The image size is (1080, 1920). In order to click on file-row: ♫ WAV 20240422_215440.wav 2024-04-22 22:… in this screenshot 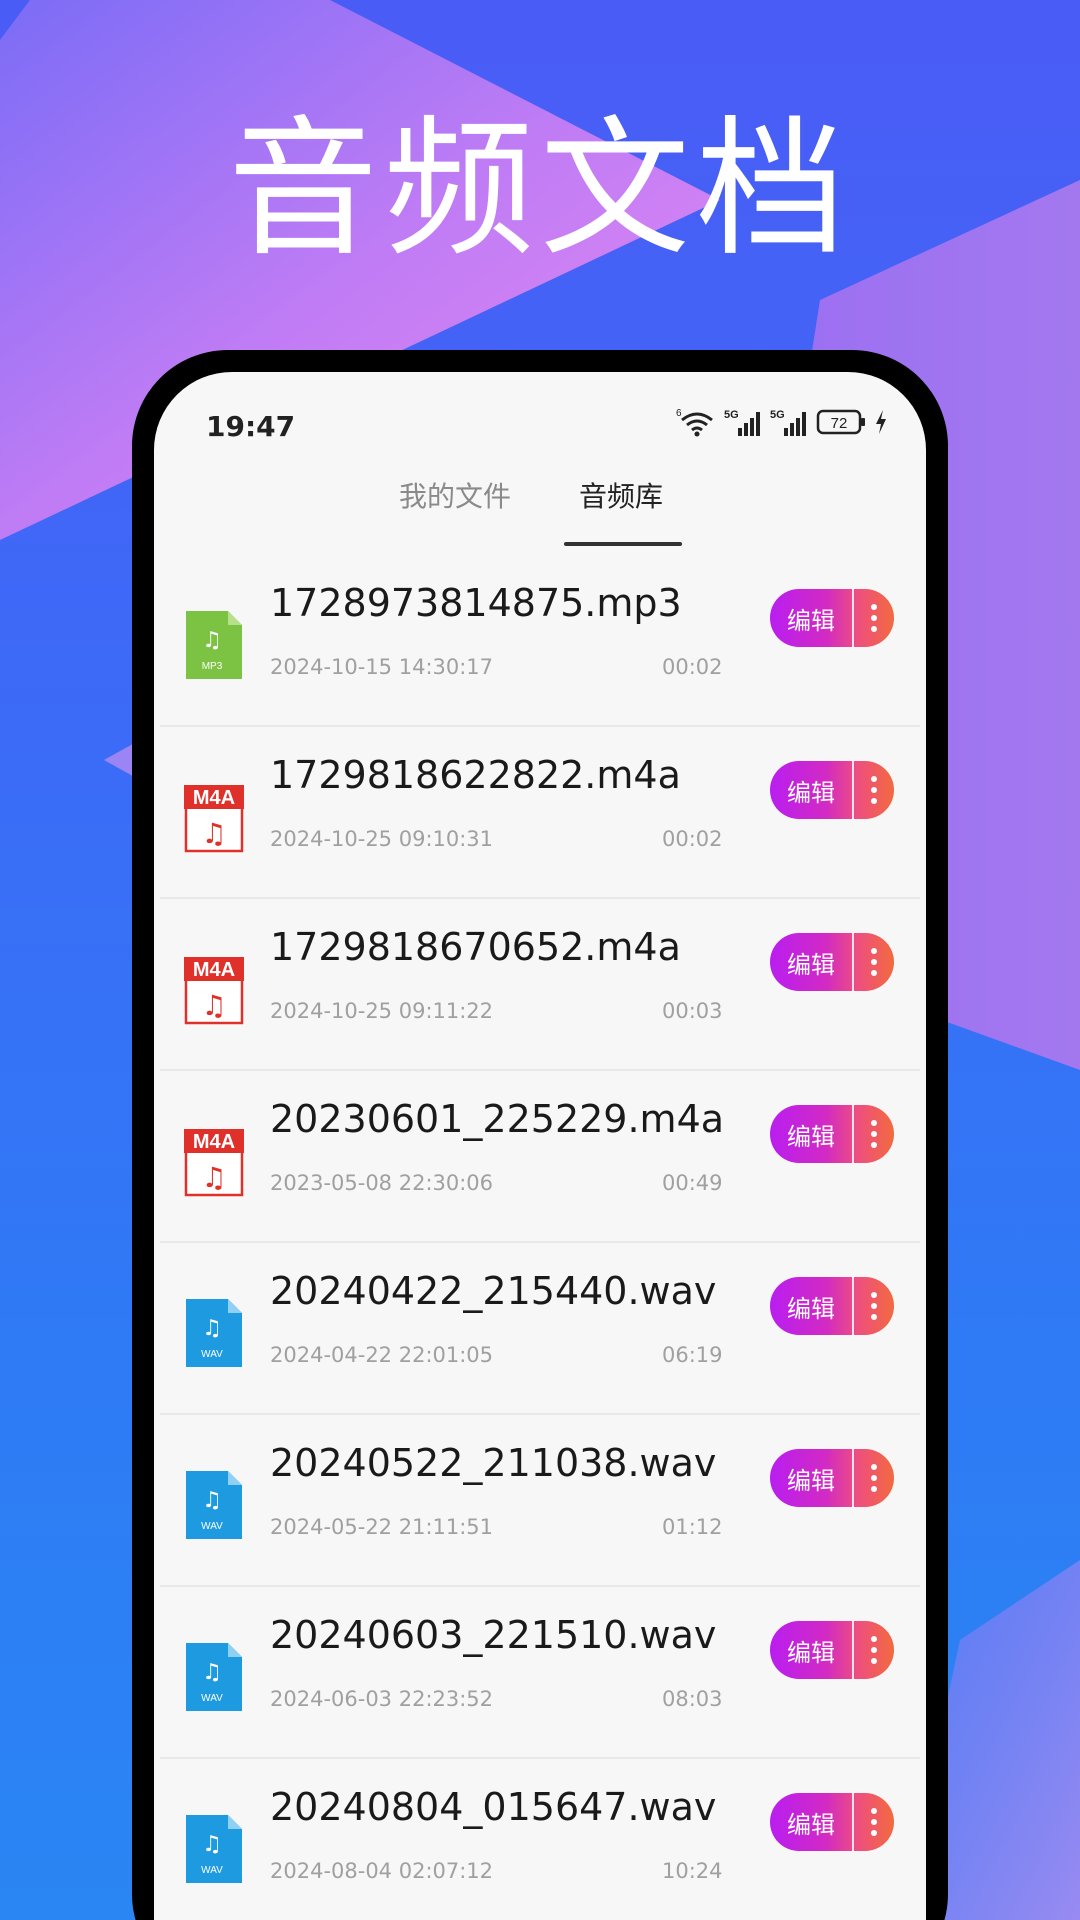, I will do `click(540, 1329)`.